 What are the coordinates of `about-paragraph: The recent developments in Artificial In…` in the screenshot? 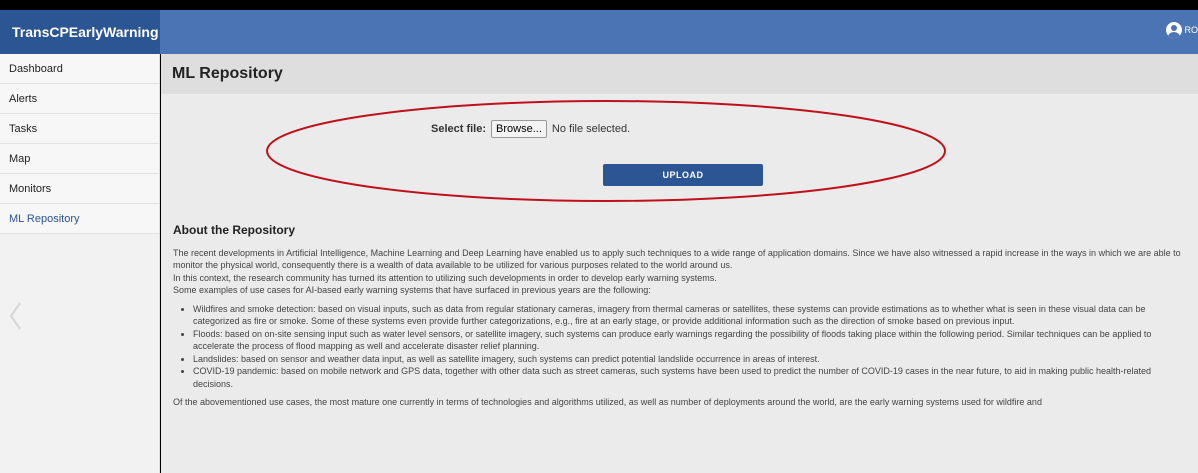 It's located at (677, 259).